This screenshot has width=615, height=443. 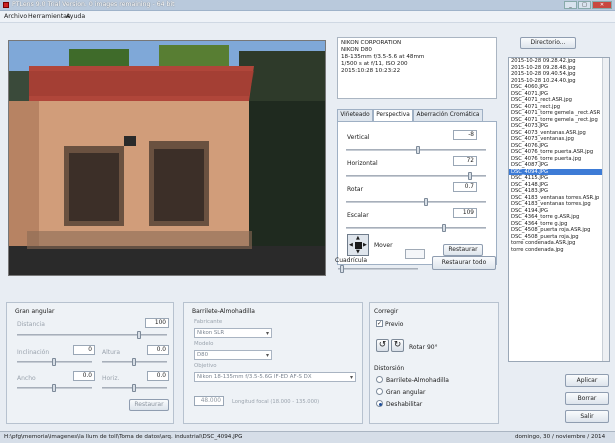 I want to click on radio-wide-angle, so click(x=379, y=391).